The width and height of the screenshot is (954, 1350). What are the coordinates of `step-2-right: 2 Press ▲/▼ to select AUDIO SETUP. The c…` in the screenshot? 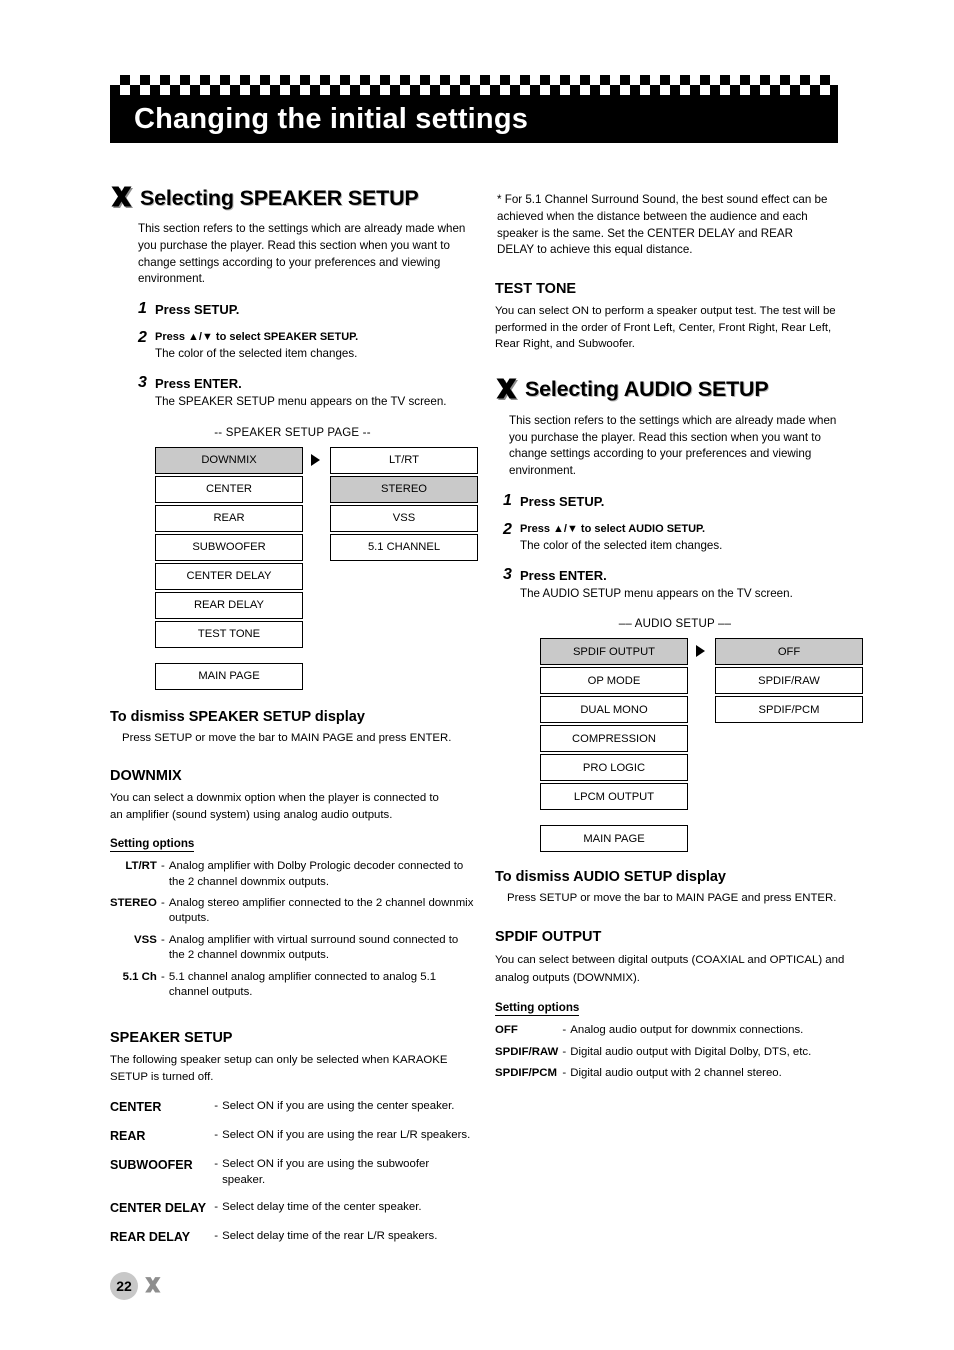 It's located at (679, 537).